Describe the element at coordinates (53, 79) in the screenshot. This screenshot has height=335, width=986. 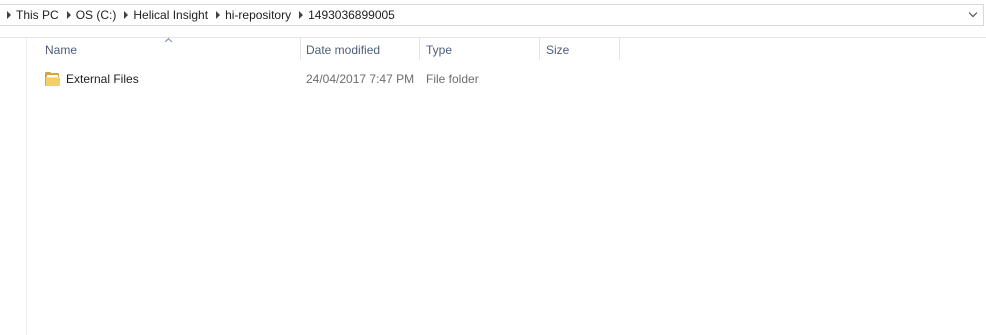
I see `folder-icon` at that location.